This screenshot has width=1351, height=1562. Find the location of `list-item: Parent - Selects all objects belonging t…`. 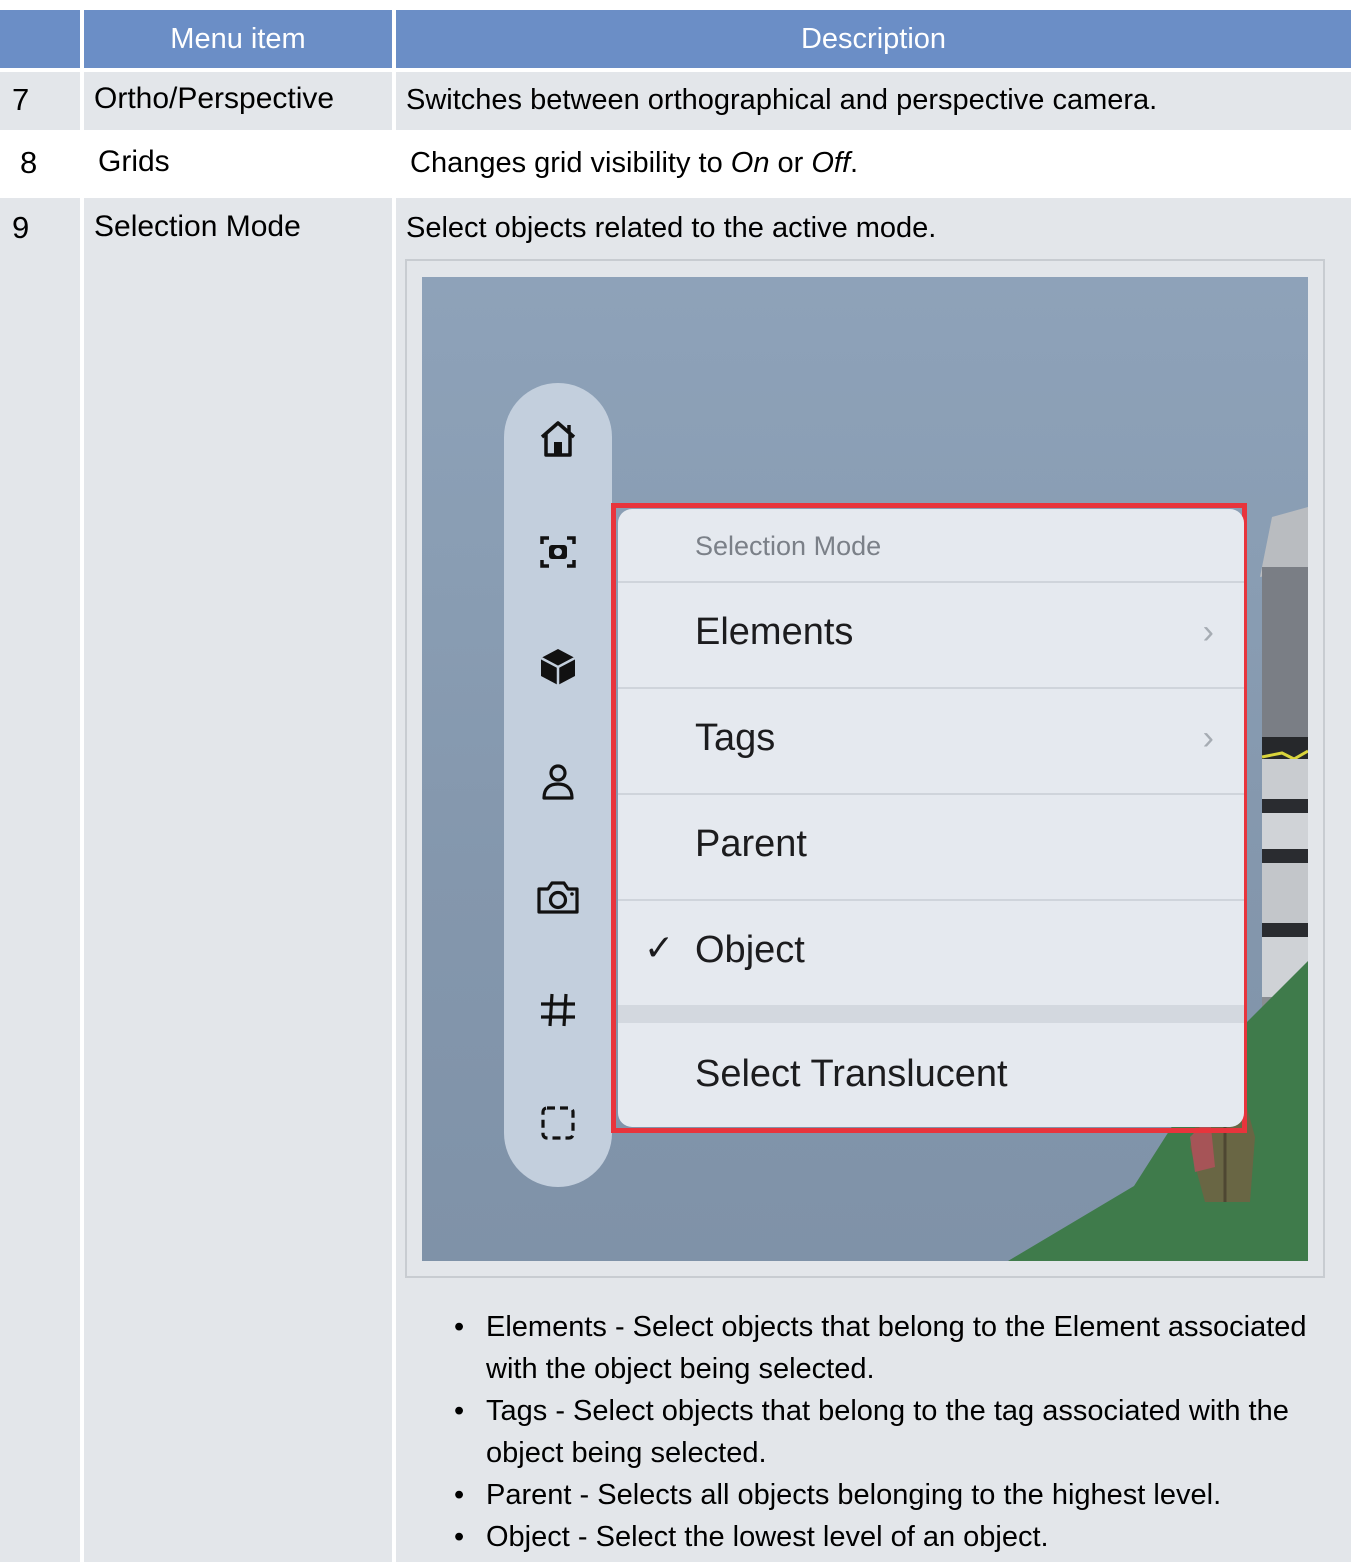

list-item: Parent - Selects all objects belonging t… is located at coordinates (885, 1495).